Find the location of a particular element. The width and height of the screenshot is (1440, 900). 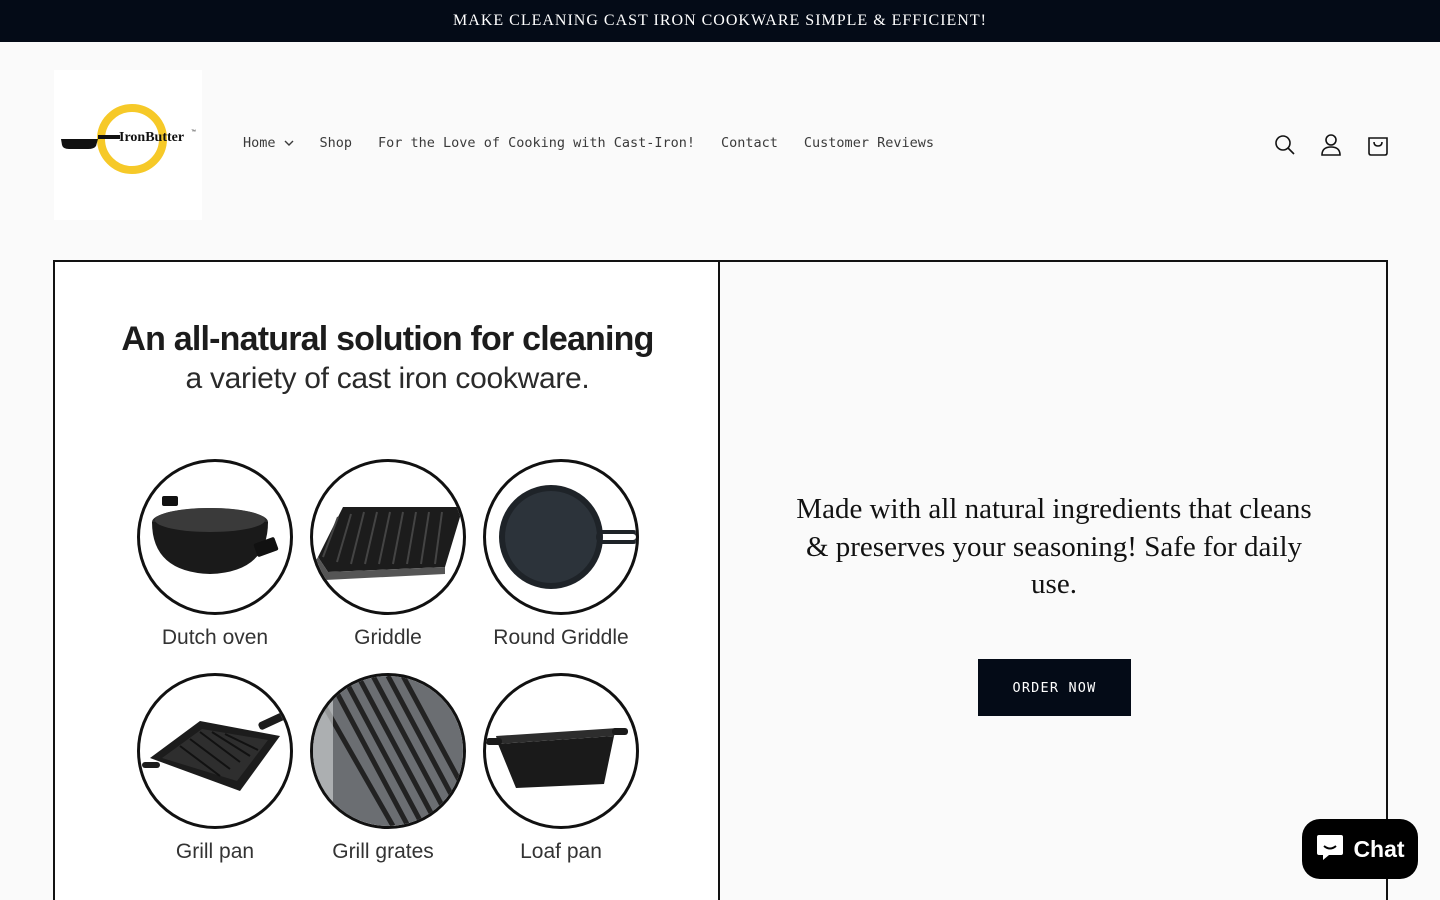

nav-shop: Shop is located at coordinates (336, 143).